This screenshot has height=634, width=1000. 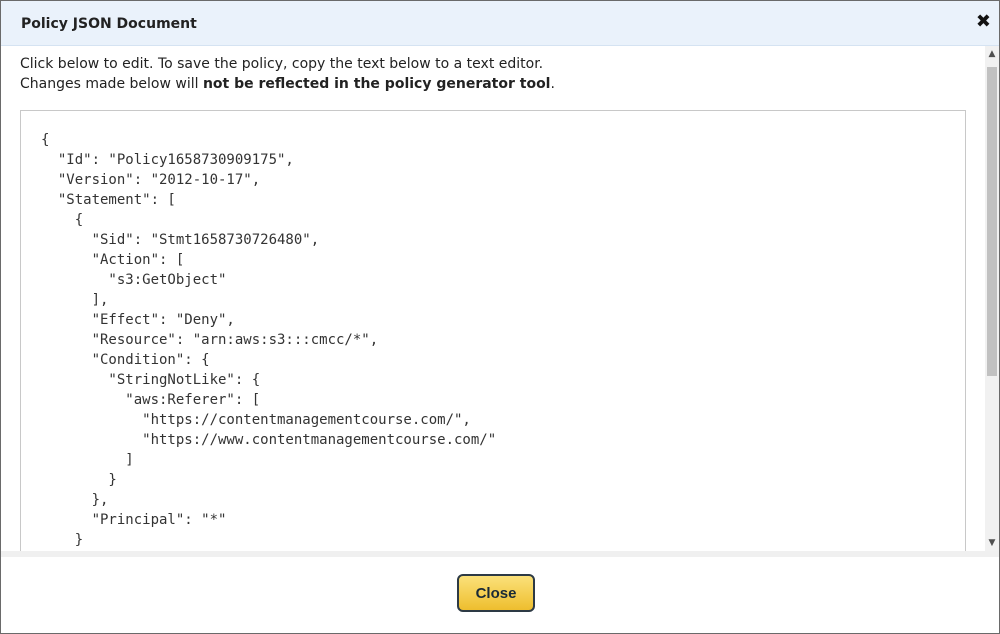 What do you see at coordinates (500, 23) in the screenshot?
I see `dialog-titlebar: Policy JSON Document ✖` at bounding box center [500, 23].